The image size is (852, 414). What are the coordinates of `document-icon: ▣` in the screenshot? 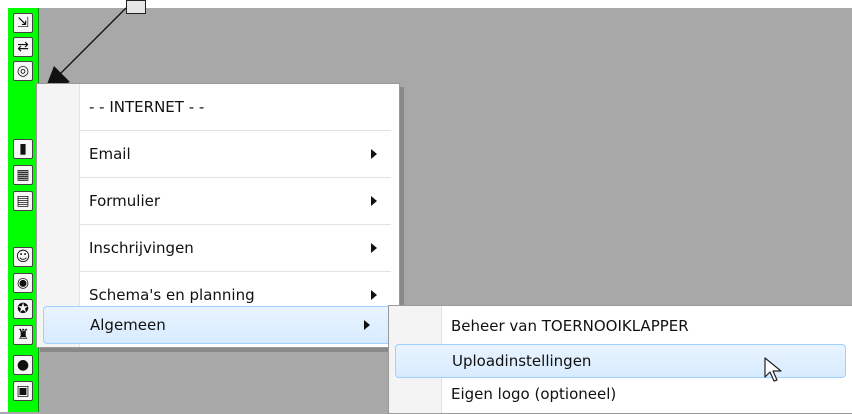 It's located at (23, 391).